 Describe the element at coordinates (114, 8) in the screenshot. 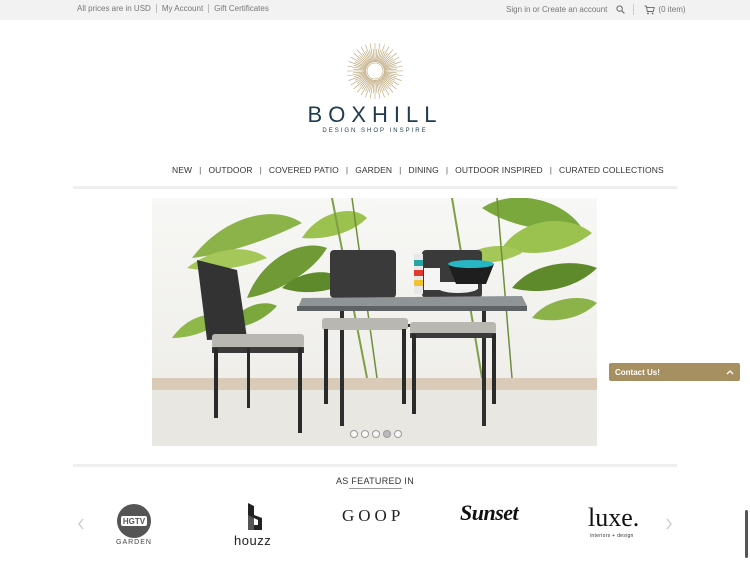

I see `currency-note: All prices are in USD` at that location.